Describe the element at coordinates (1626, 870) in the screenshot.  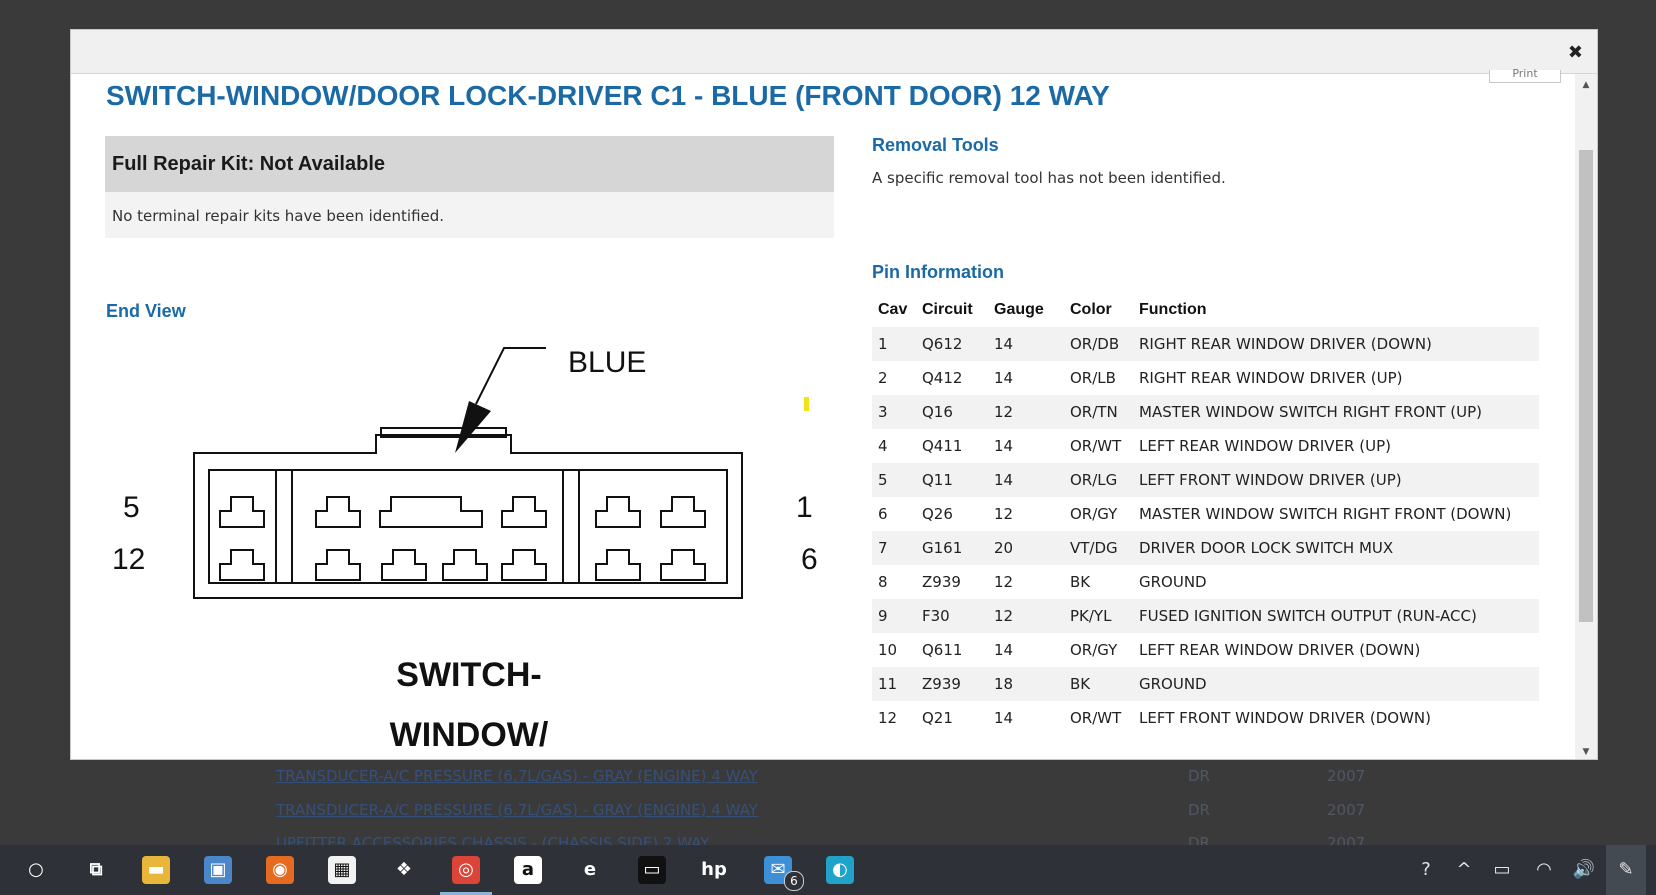
I see `pen-icon: ✎` at that location.